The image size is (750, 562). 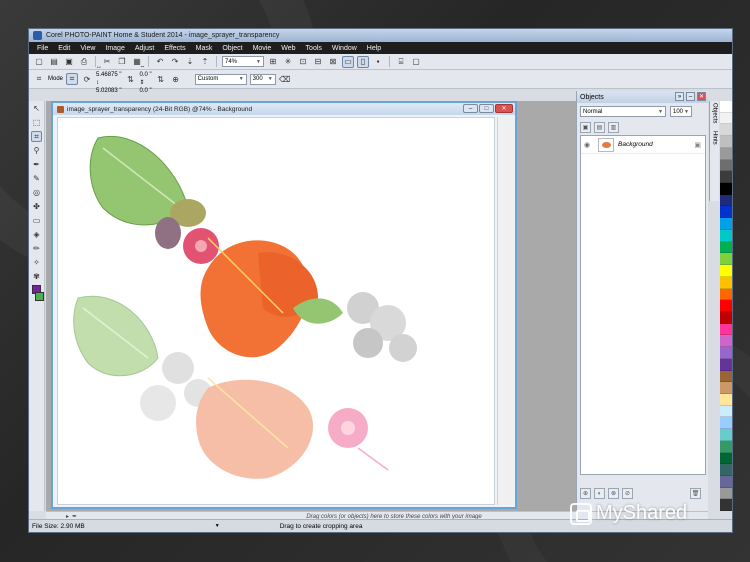 What do you see at coordinates (36, 206) in the screenshot?
I see `clone-icon: ✤` at bounding box center [36, 206].